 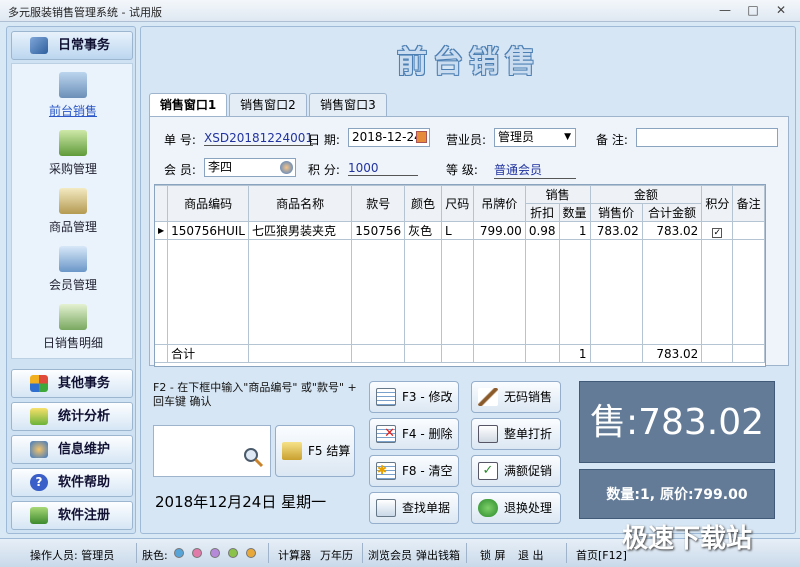 What do you see at coordinates (457, 230) in the screenshot?
I see `cell-size: L` at bounding box center [457, 230].